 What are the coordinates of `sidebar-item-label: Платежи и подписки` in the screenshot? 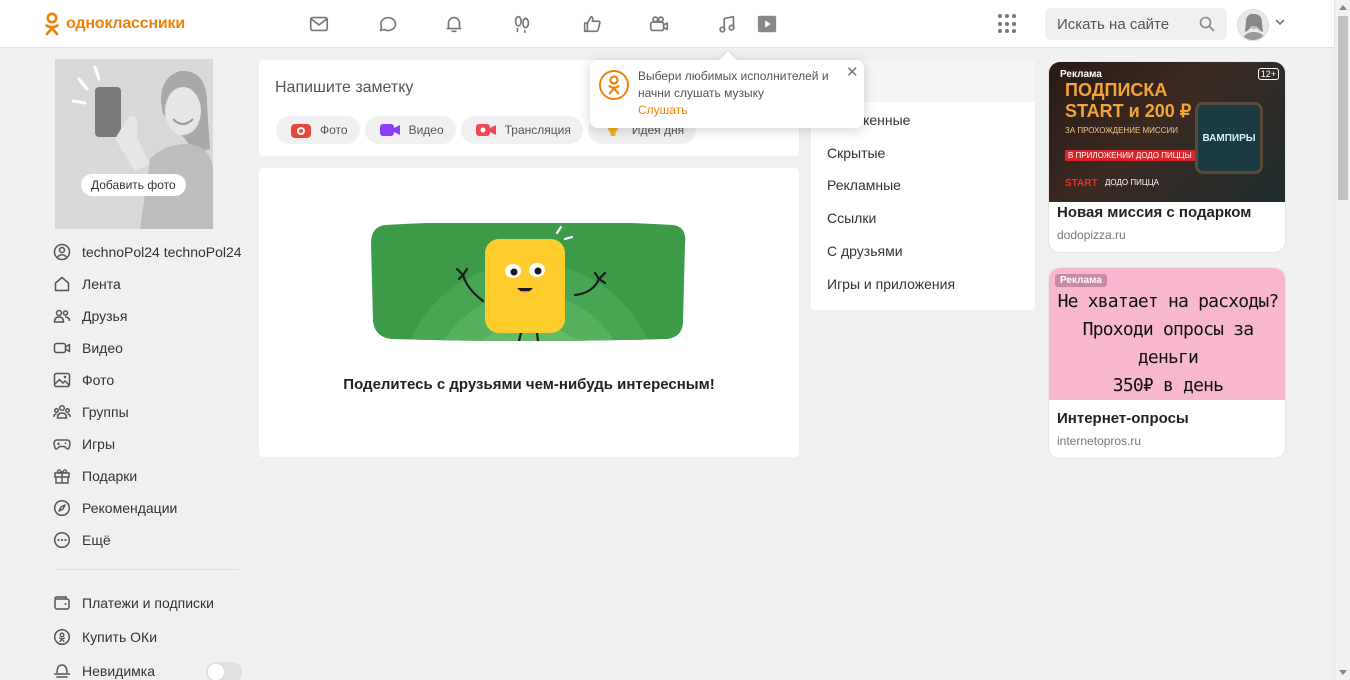 It's located at (148, 603).